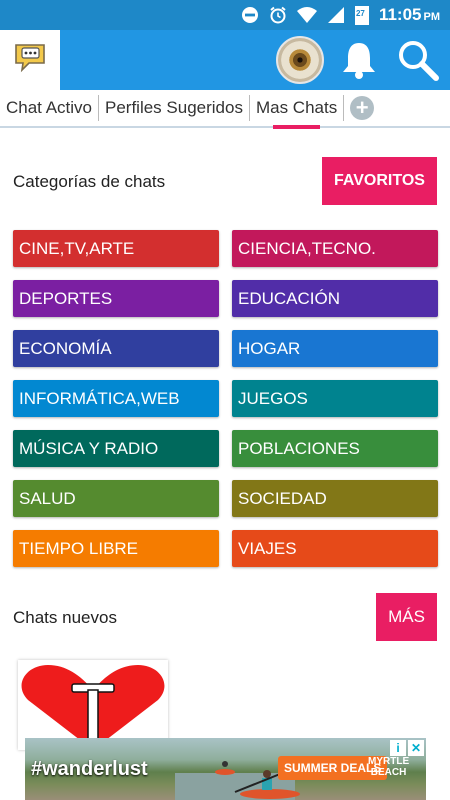  What do you see at coordinates (65, 617) in the screenshot?
I see `new-chats-title: Chats nuevos` at bounding box center [65, 617].